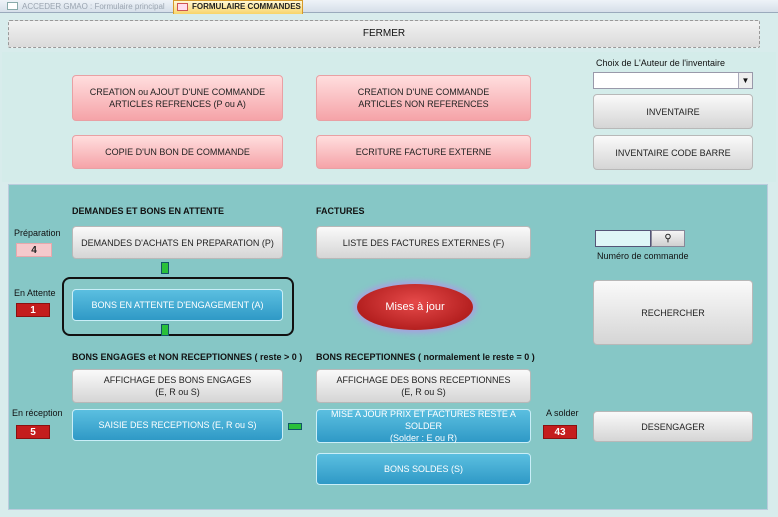 This screenshot has height=517, width=778. I want to click on awaiting-engagement-button: BONS EN ATTENTE D'ENGAGEMENT (A), so click(177, 305).